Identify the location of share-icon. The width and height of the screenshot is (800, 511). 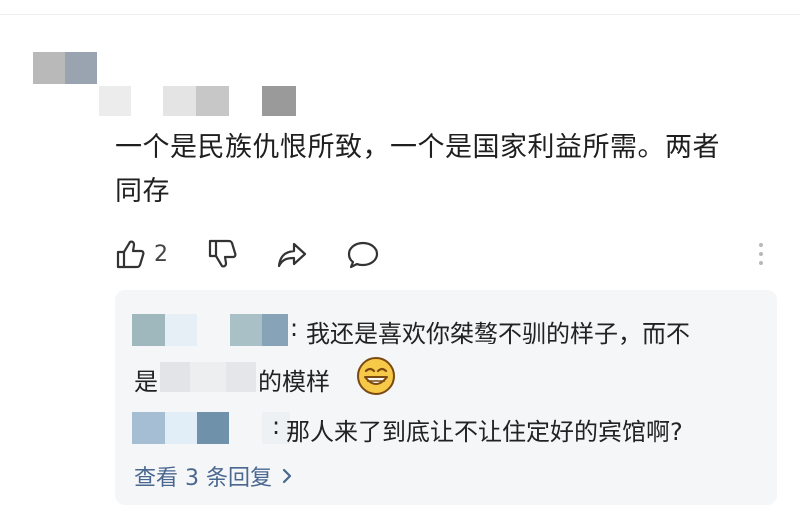
(292, 255).